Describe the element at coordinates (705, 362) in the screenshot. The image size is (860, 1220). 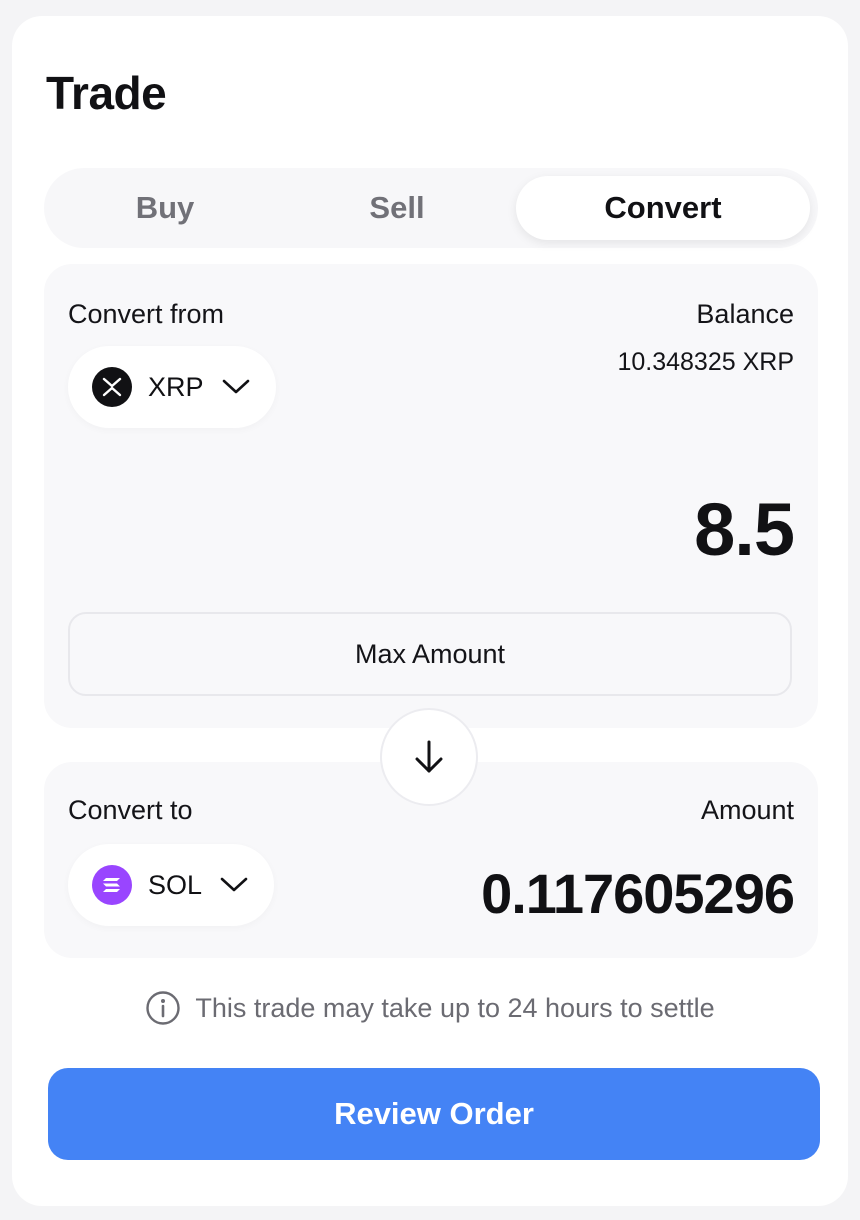
I see `balance-value: 10.348325 XRP` at that location.